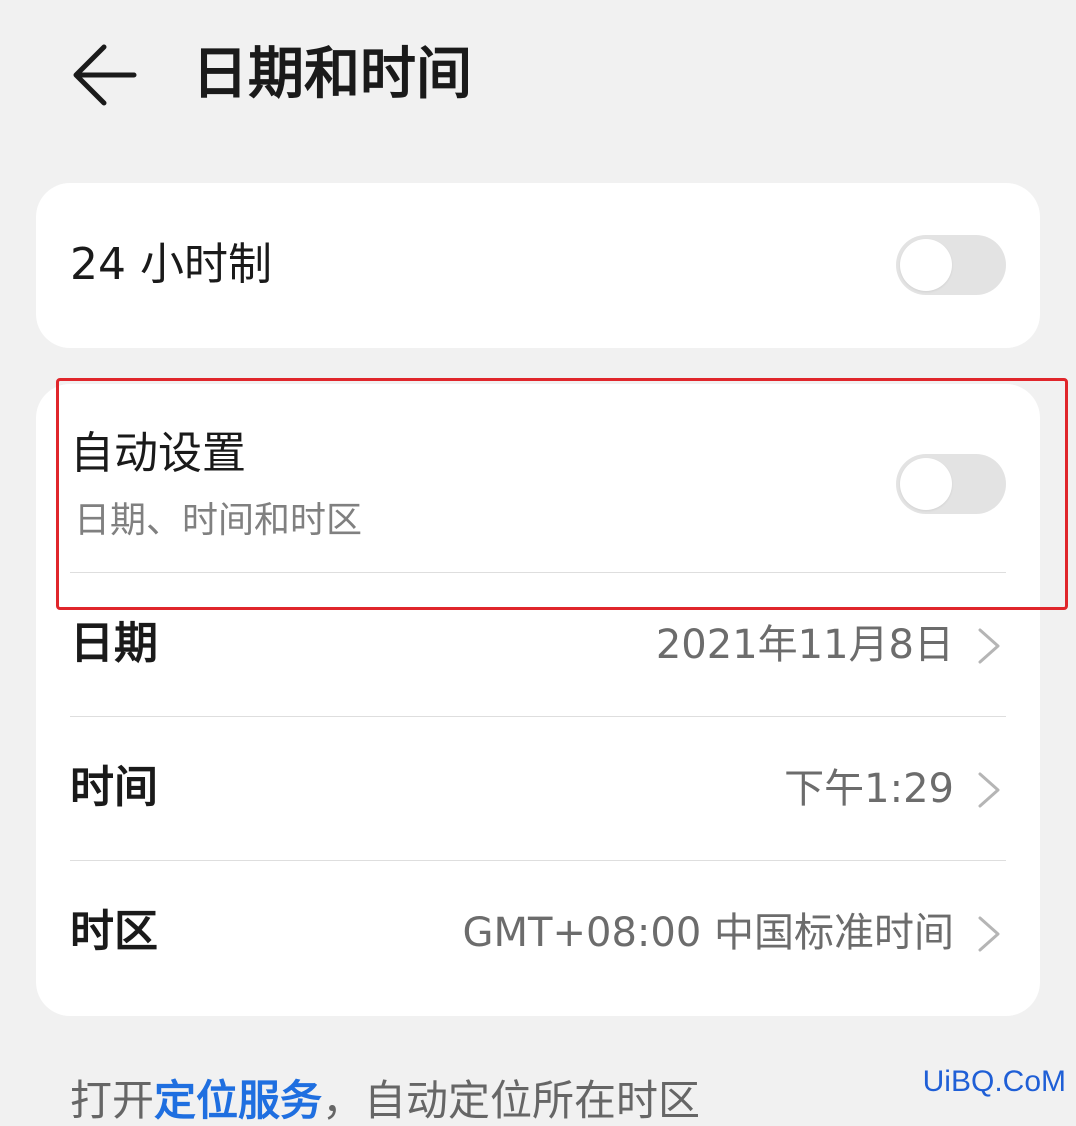 This screenshot has width=1076, height=1126. I want to click on date-label: 日期, so click(114, 643).